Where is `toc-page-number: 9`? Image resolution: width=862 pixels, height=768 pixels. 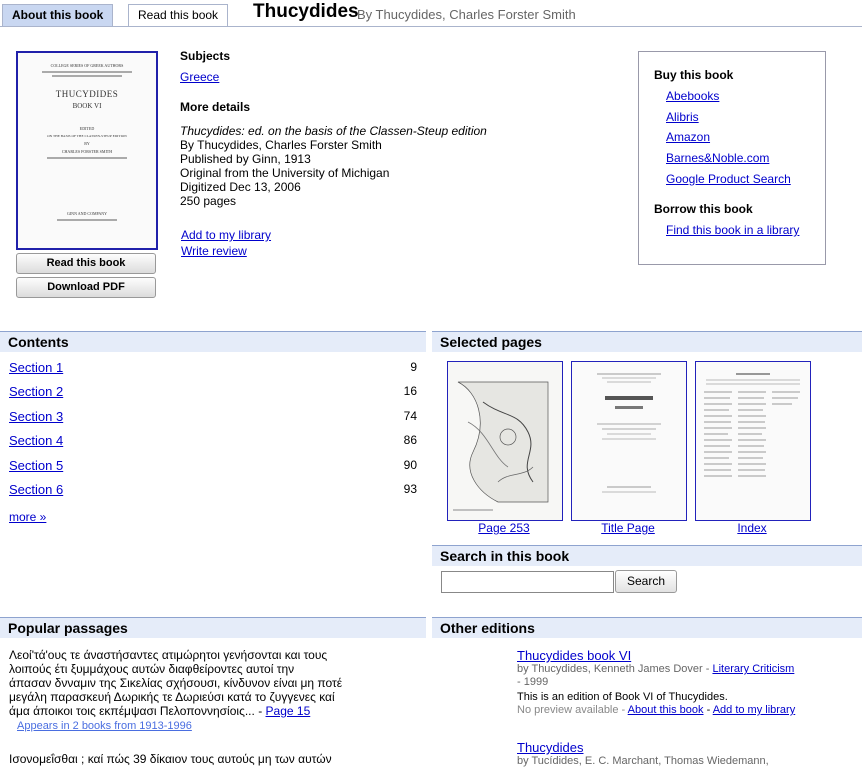
toc-page-number: 9 is located at coordinates (413, 367).